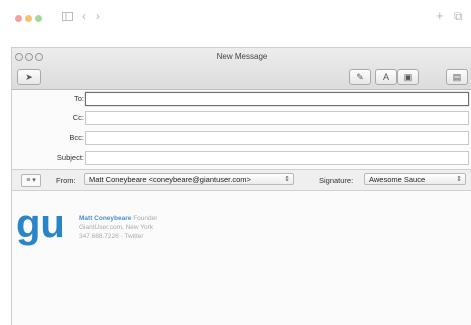 The height and width of the screenshot is (325, 471). I want to click on photo-icon: ▣, so click(408, 77).